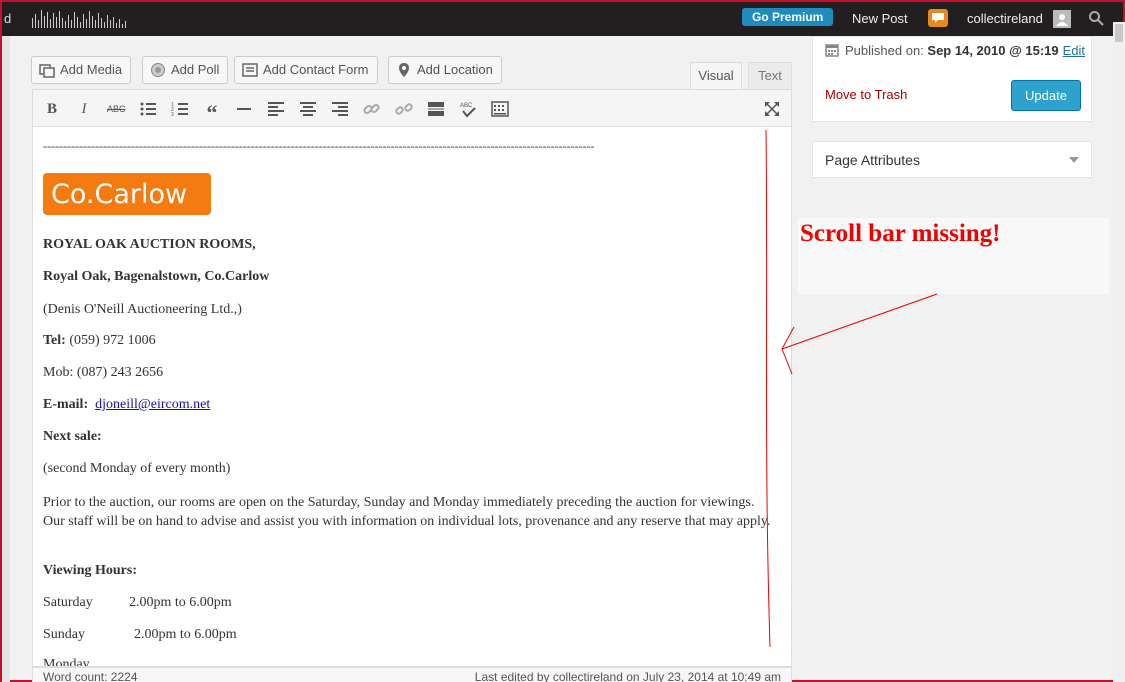 The width and height of the screenshot is (1125, 682). Describe the element at coordinates (884, 50) in the screenshot. I see `published-label: Published on:` at that location.